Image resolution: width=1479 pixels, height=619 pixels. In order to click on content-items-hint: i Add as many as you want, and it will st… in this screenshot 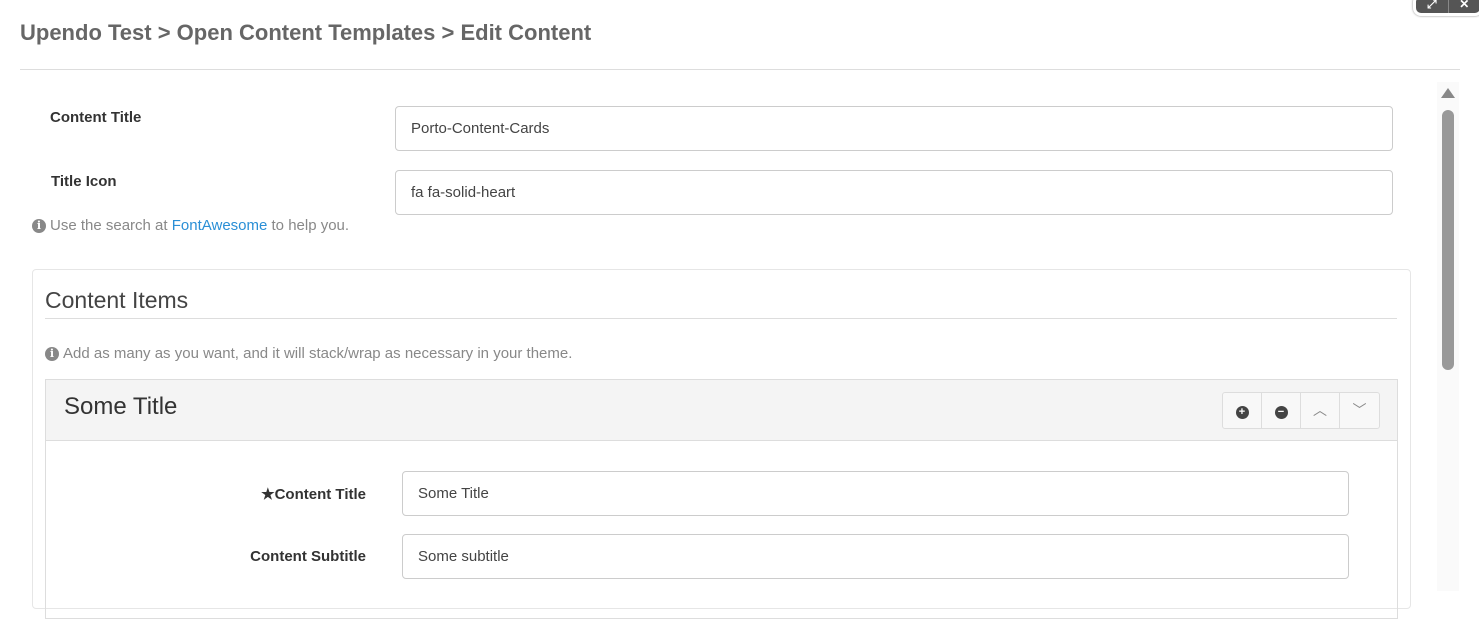, I will do `click(308, 353)`.